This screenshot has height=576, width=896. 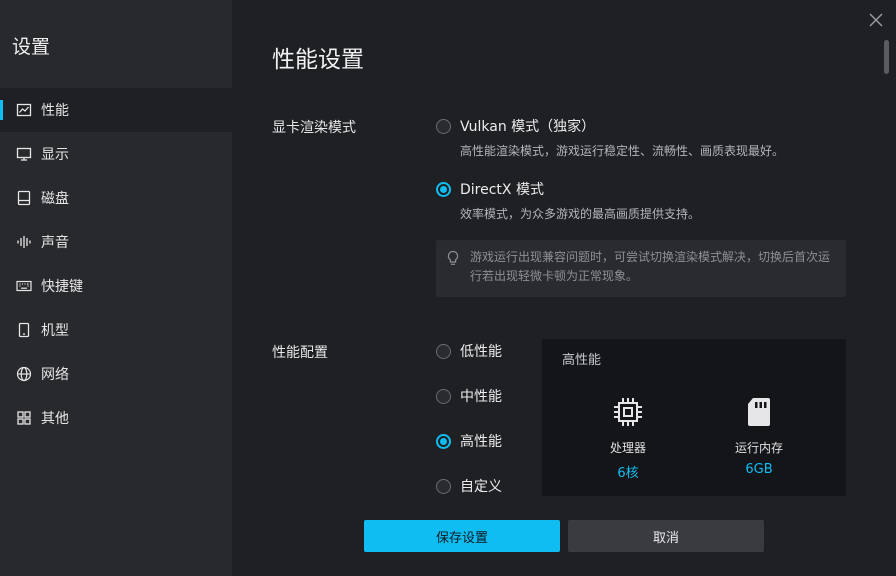 What do you see at coordinates (24, 374) in the screenshot?
I see `globe-icon` at bounding box center [24, 374].